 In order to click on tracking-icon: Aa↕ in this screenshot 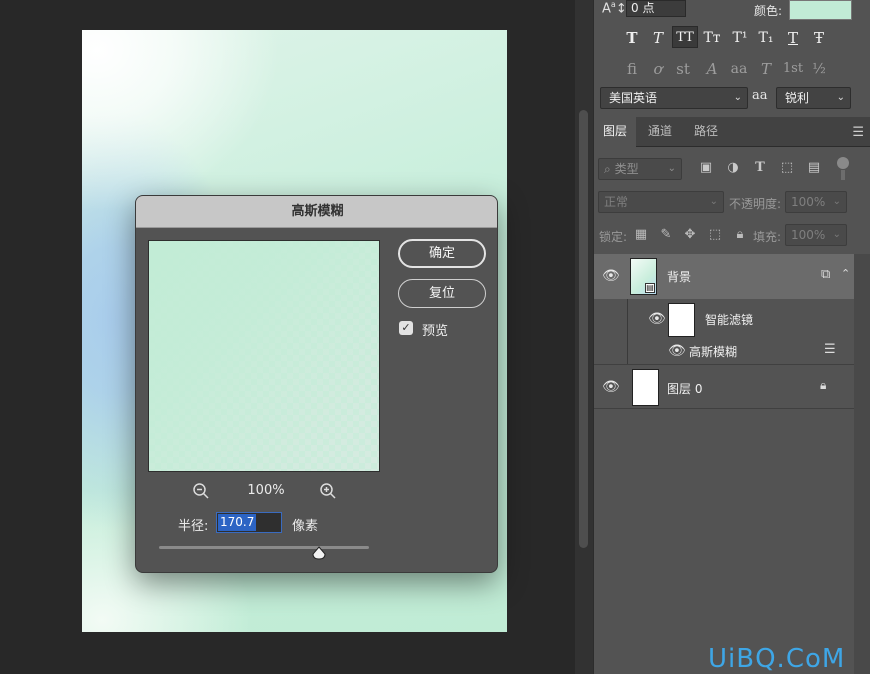, I will do `click(614, 8)`.